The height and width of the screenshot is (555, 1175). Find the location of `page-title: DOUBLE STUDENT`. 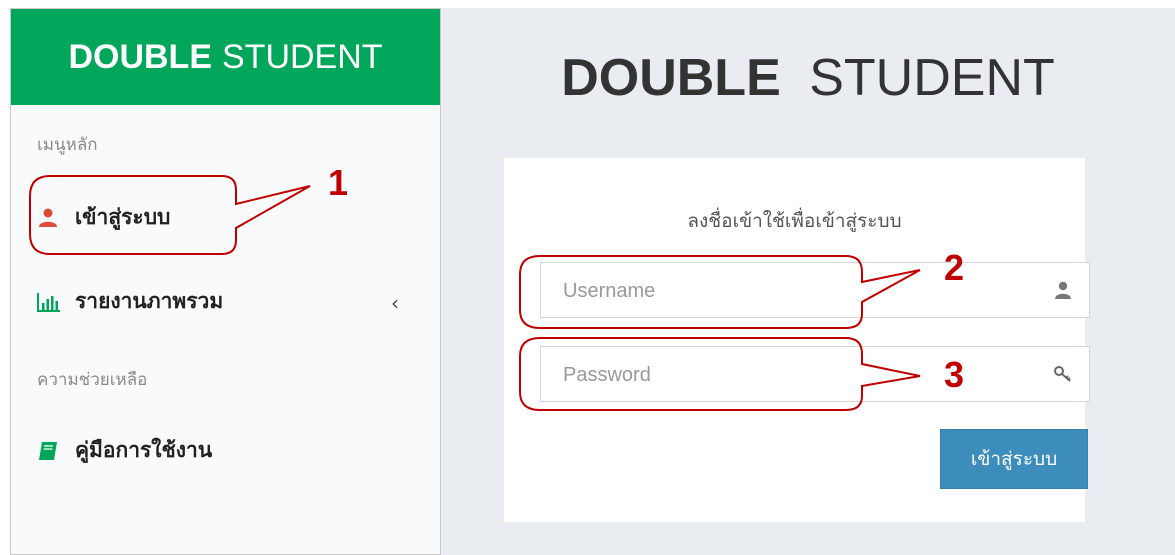

page-title: DOUBLE STUDENT is located at coordinates (808, 78).